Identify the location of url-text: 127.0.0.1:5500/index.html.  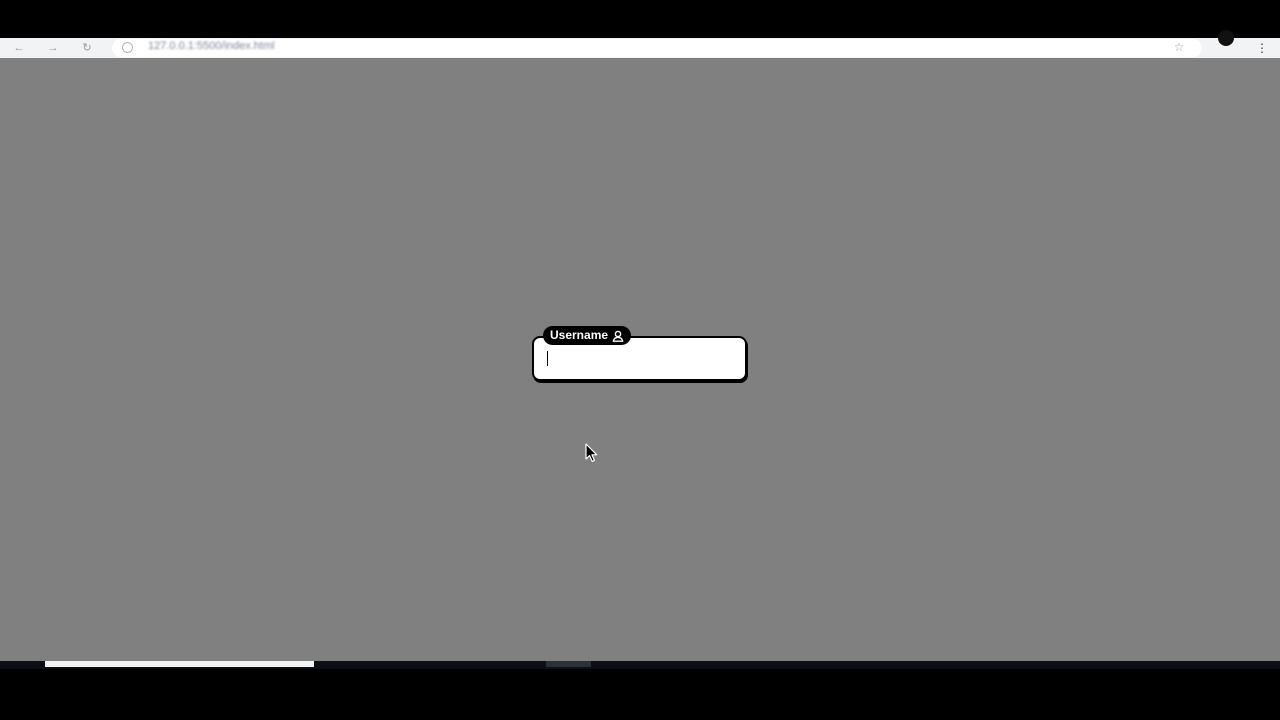
(211, 48).